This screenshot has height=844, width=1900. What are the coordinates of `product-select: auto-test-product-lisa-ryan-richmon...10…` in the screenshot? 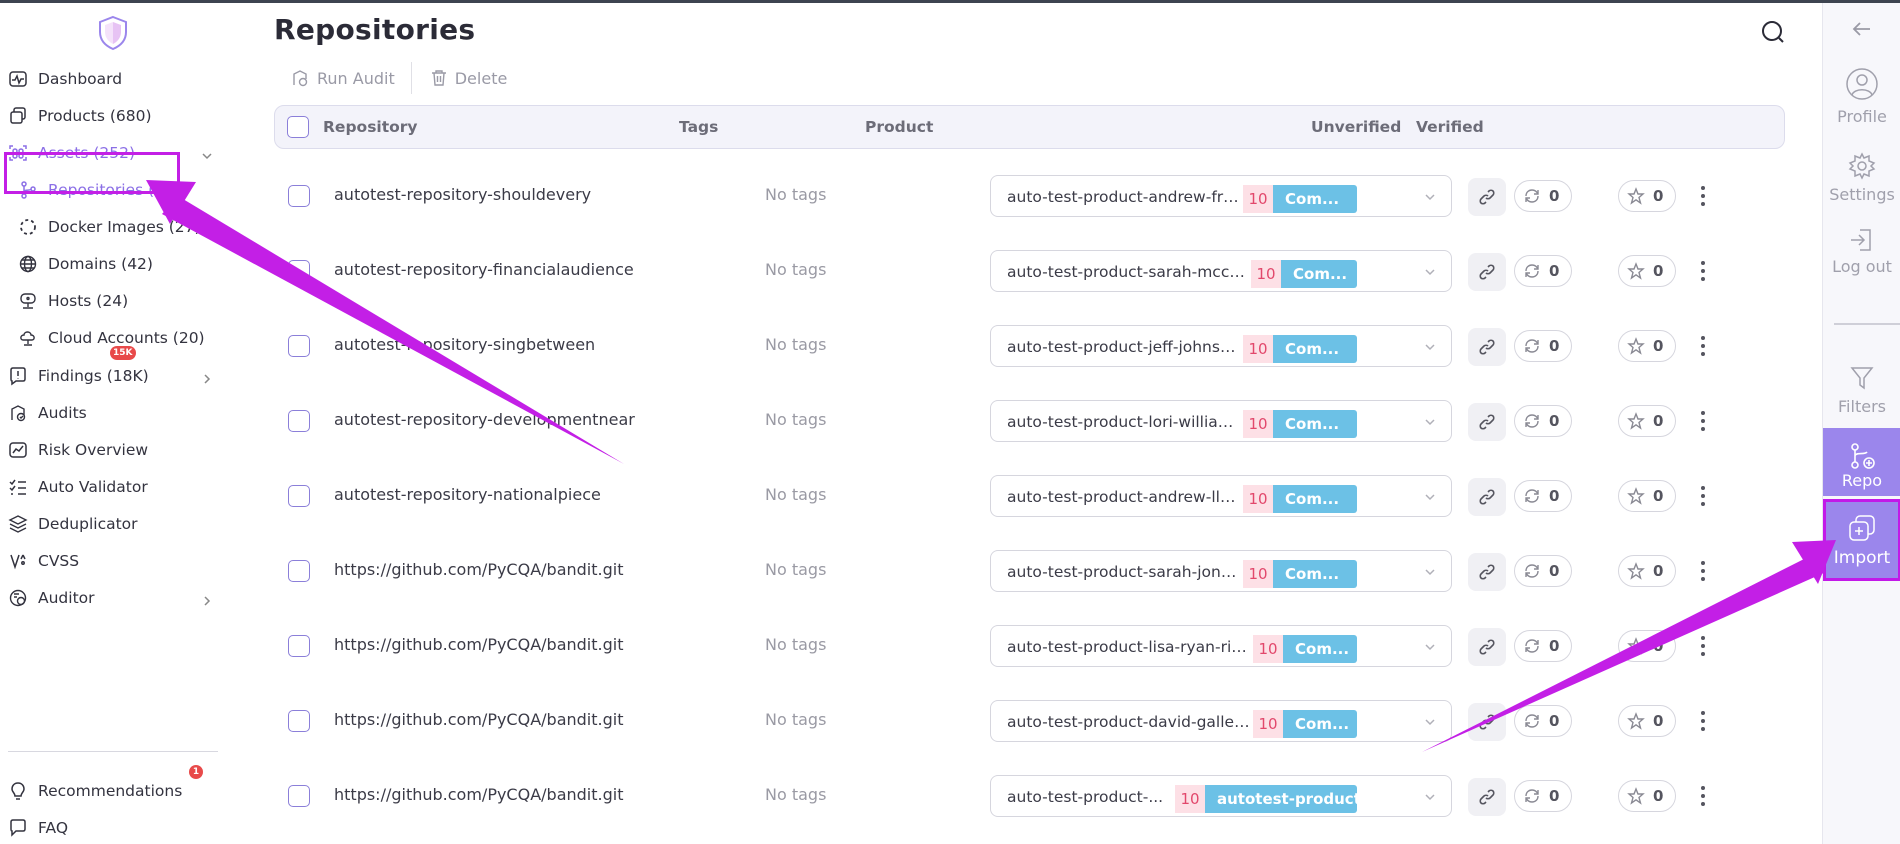 It's located at (1221, 646).